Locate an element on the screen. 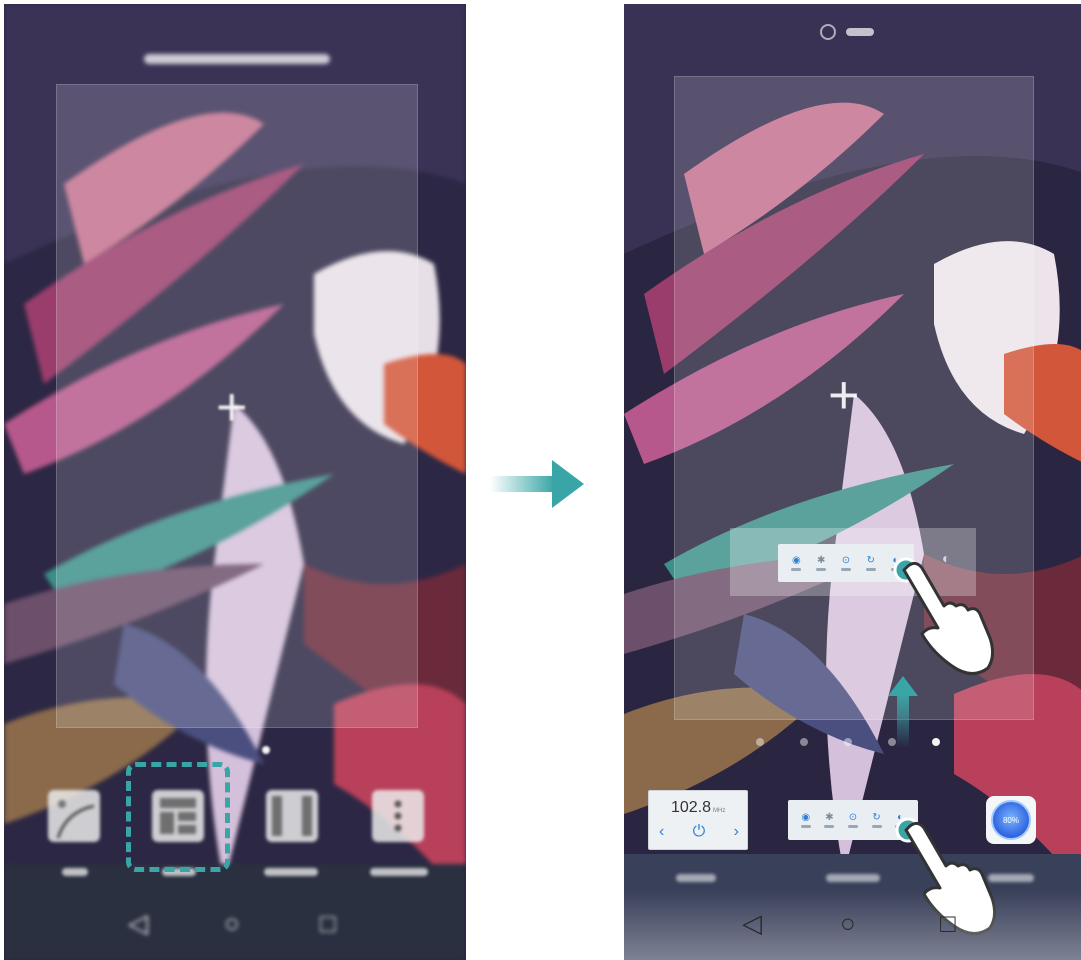  edit-menu is located at coordinates (235, 834).